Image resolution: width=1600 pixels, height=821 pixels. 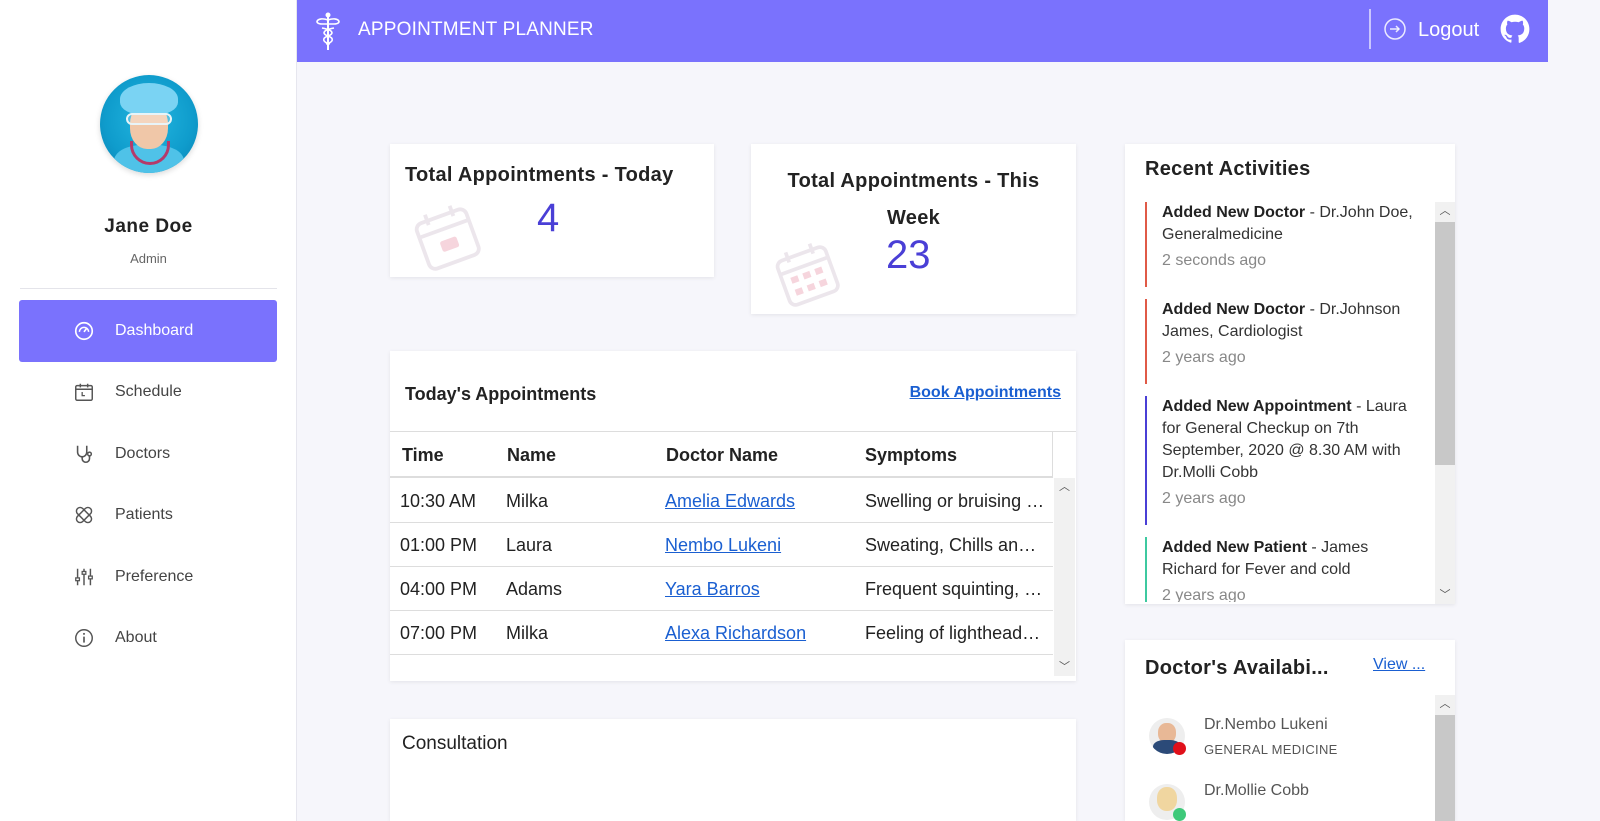 What do you see at coordinates (531, 455) in the screenshot?
I see `column-header-name: Name` at bounding box center [531, 455].